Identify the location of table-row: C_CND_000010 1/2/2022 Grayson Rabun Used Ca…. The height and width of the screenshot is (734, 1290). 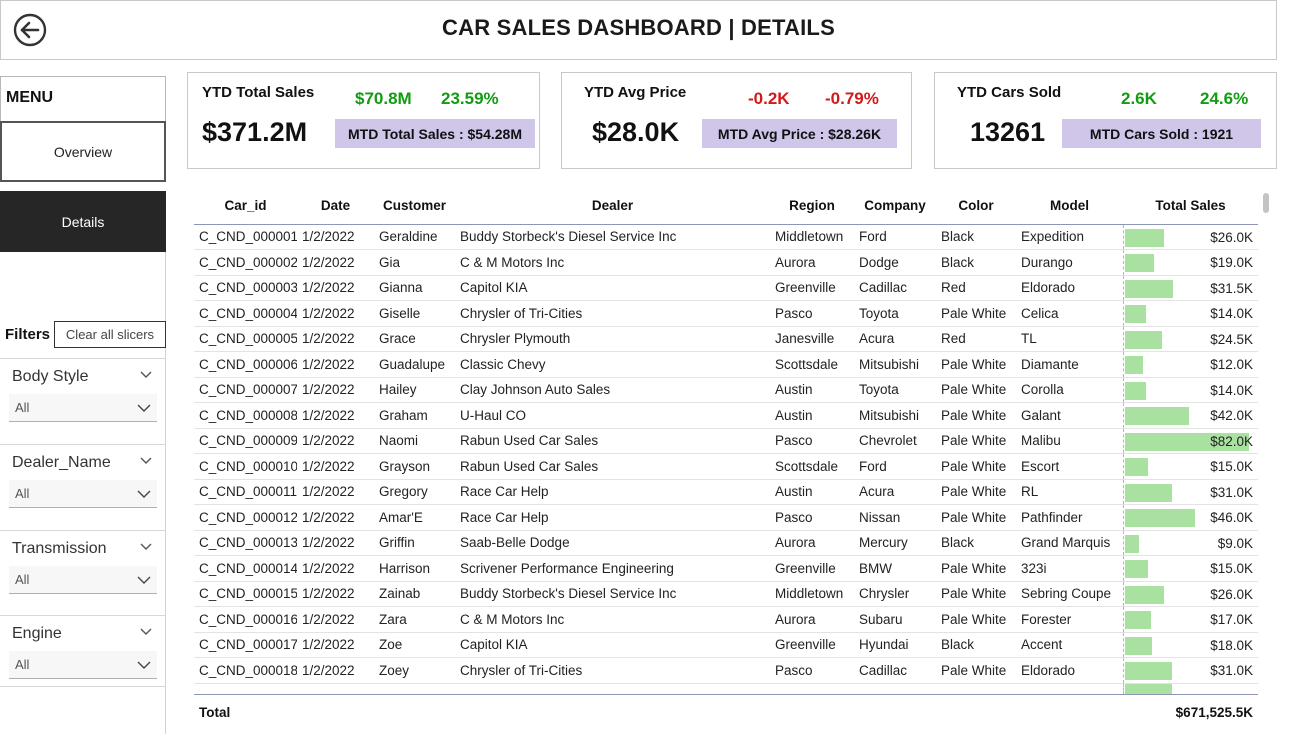
(726, 466).